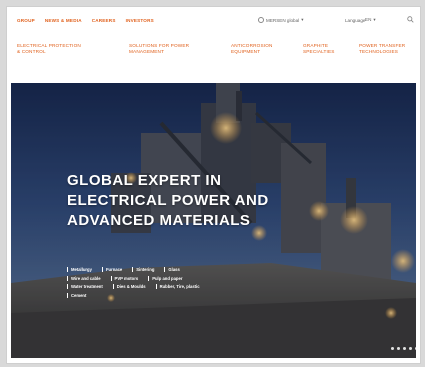 This screenshot has width=425, height=367. Describe the element at coordinates (112, 269) in the screenshot. I see `tag-furnace: Furnace` at that location.